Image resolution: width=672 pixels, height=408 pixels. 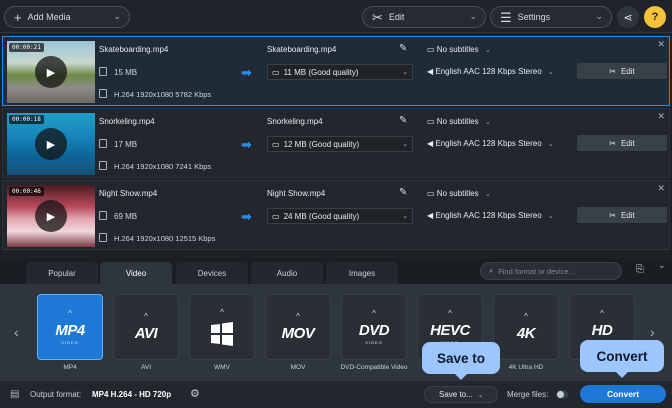 What do you see at coordinates (461, 358) in the screenshot?
I see `save-to-tooltip-text: Save to` at bounding box center [461, 358].